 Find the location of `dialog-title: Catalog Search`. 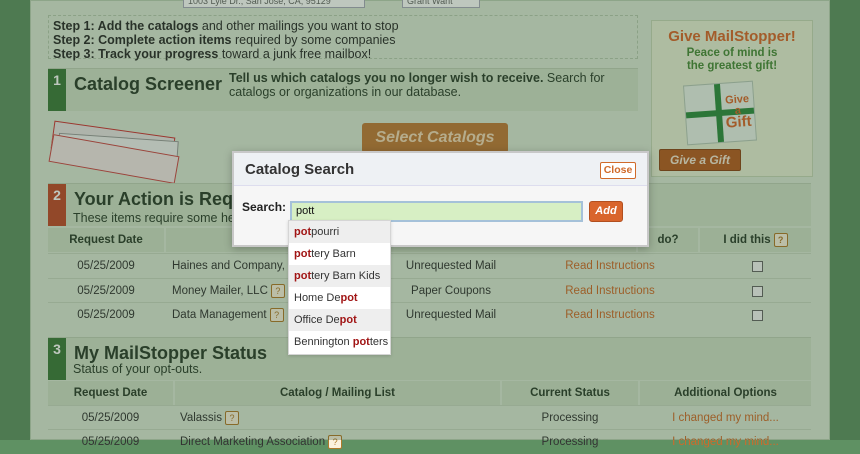

dialog-title: Catalog Search is located at coordinates (300, 169).